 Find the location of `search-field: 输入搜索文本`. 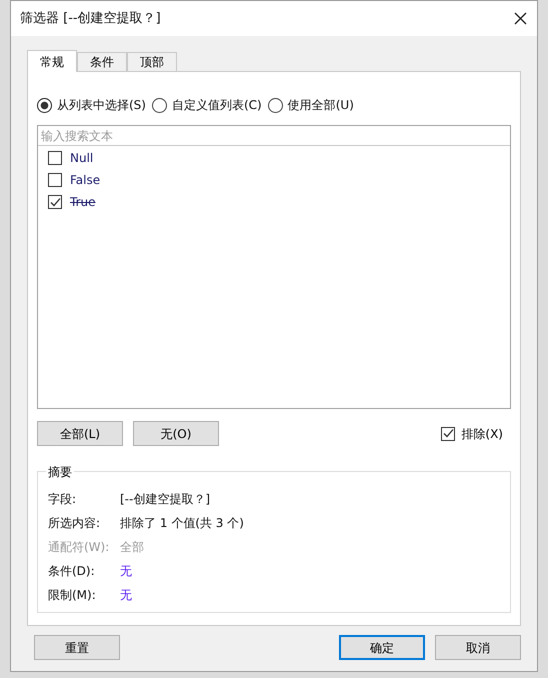

search-field: 输入搜索文本 is located at coordinates (274, 136).